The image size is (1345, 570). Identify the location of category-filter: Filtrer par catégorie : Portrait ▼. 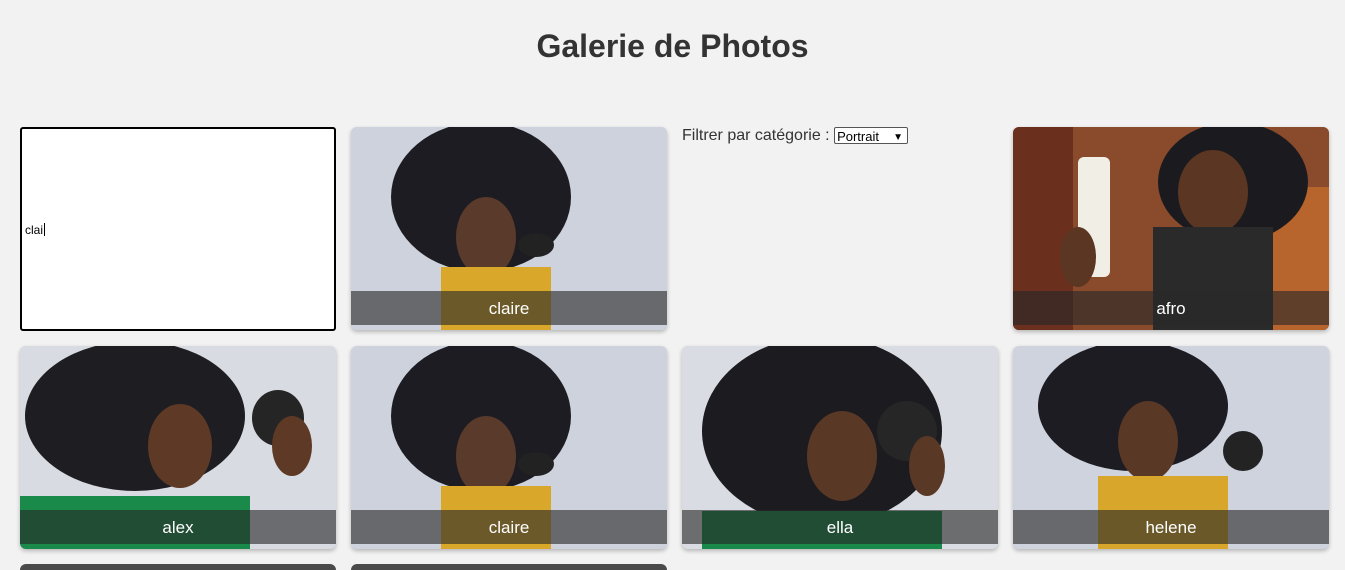
(795, 136).